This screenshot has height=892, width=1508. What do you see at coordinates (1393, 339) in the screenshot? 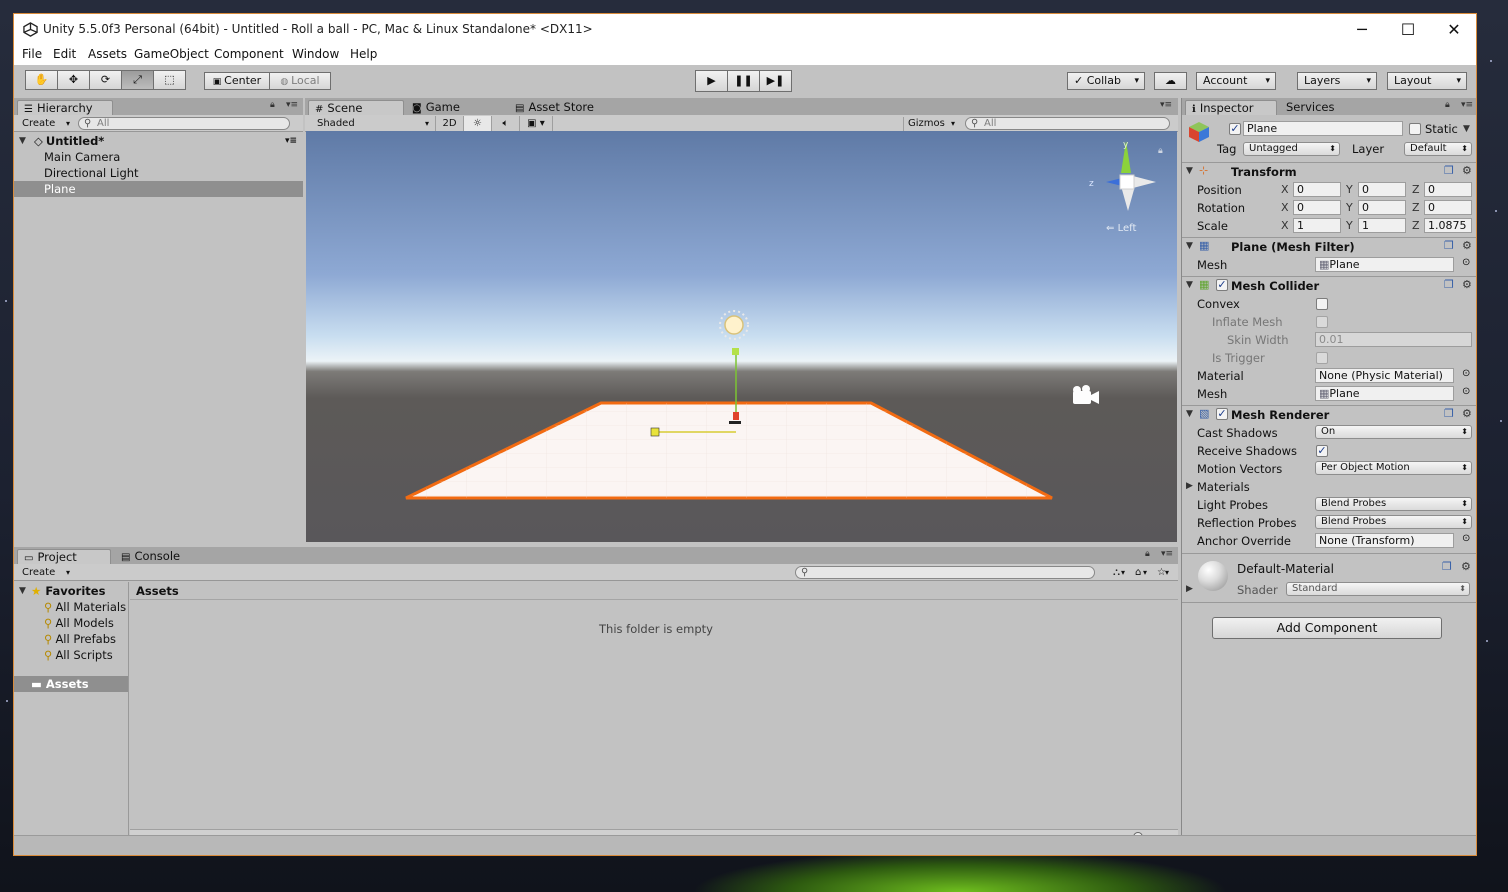
I see `skin-width-field: 0.01` at bounding box center [1393, 339].